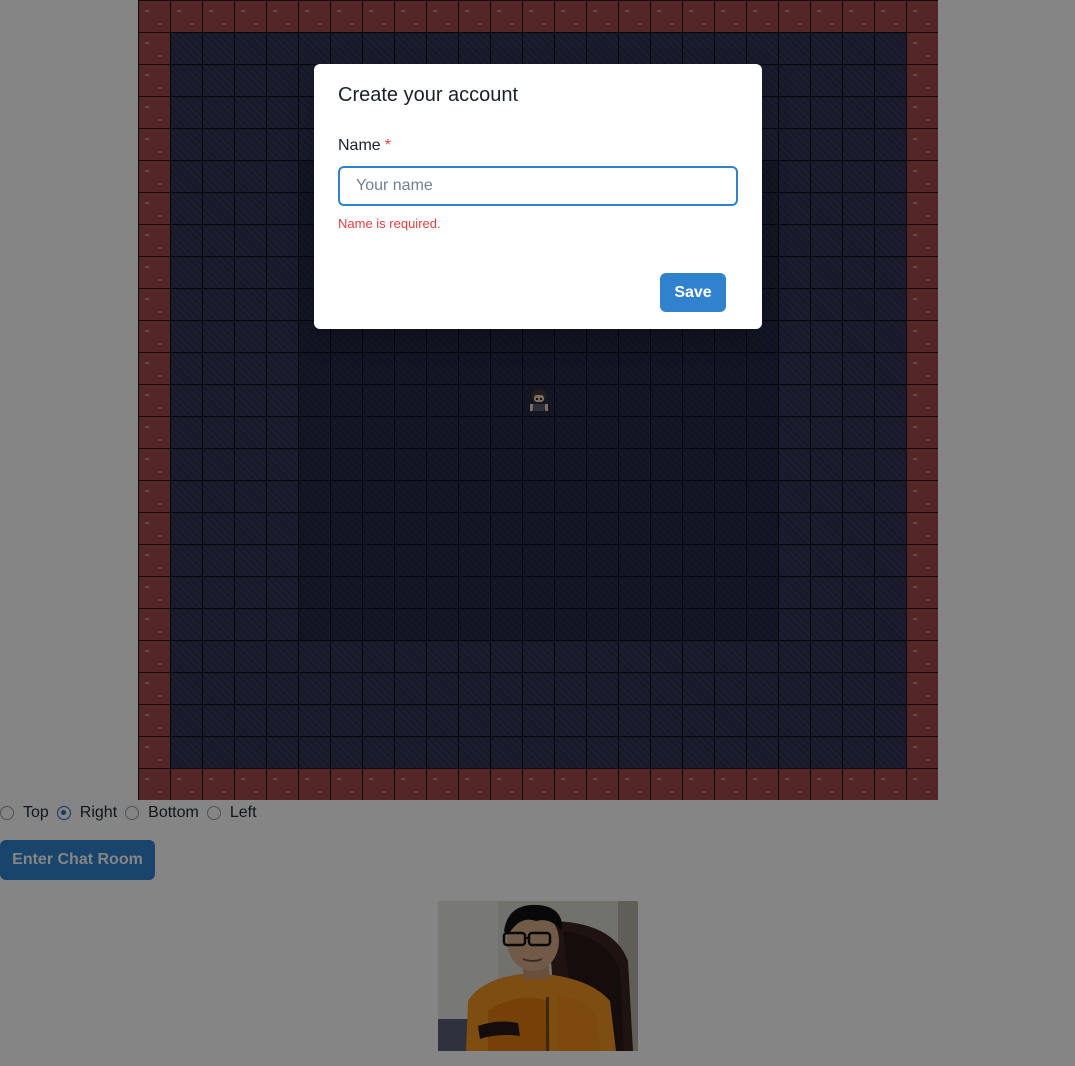  I want to click on name-field-label: Name *, so click(364, 146).